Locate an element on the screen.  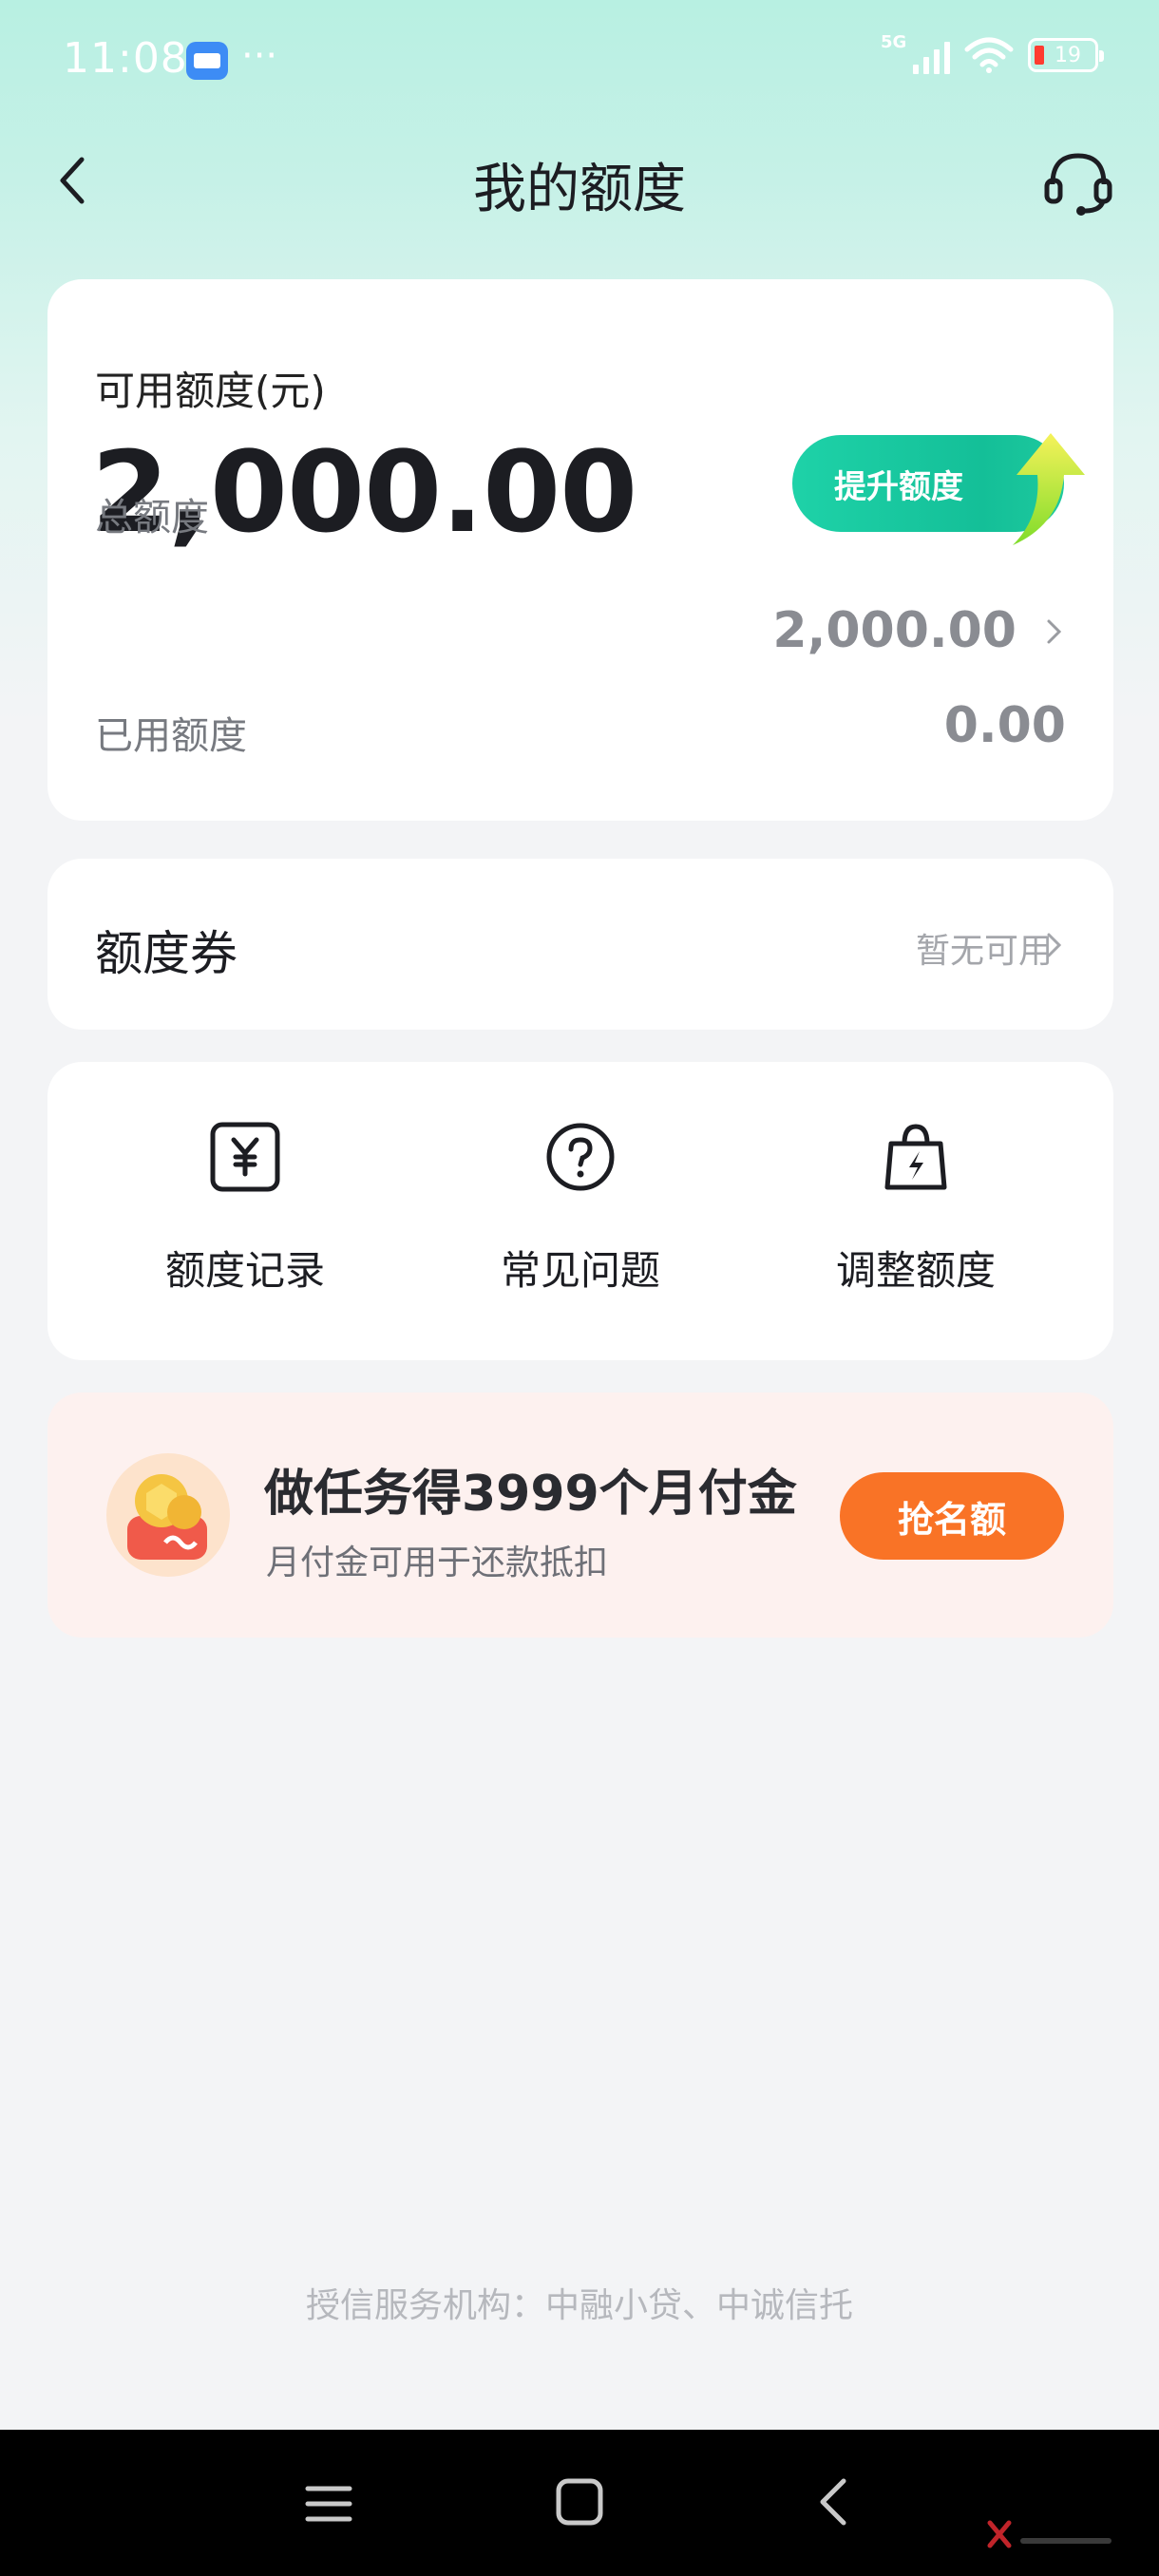
battery-icon: 19 is located at coordinates (1066, 55).